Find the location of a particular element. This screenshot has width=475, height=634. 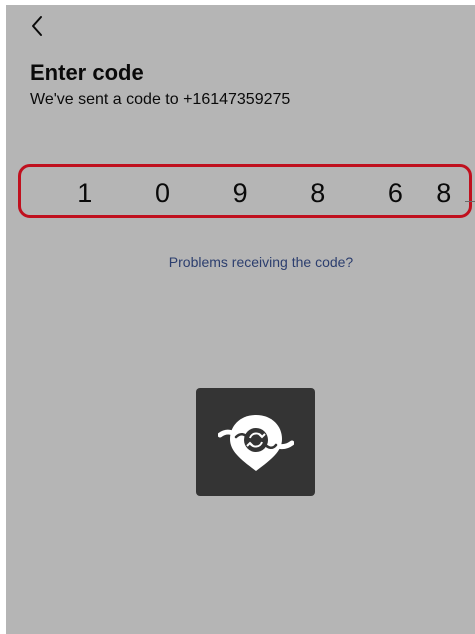

code-digit-3: 9 is located at coordinates (240, 193).